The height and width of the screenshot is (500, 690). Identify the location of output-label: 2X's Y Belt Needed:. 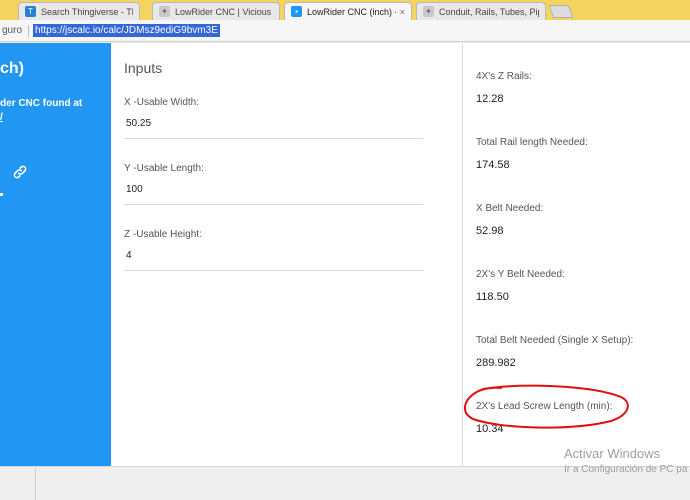
(520, 274).